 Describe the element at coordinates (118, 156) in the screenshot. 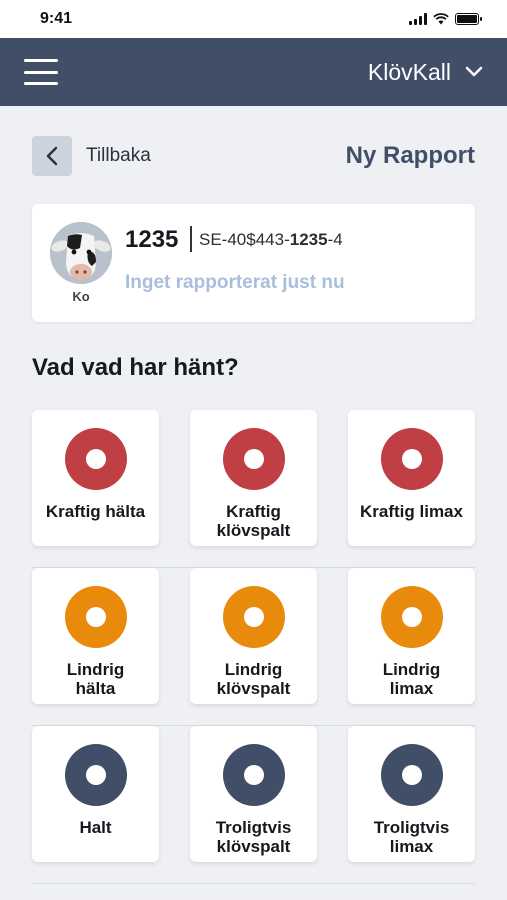

I see `back-label: Tillbaka` at that location.